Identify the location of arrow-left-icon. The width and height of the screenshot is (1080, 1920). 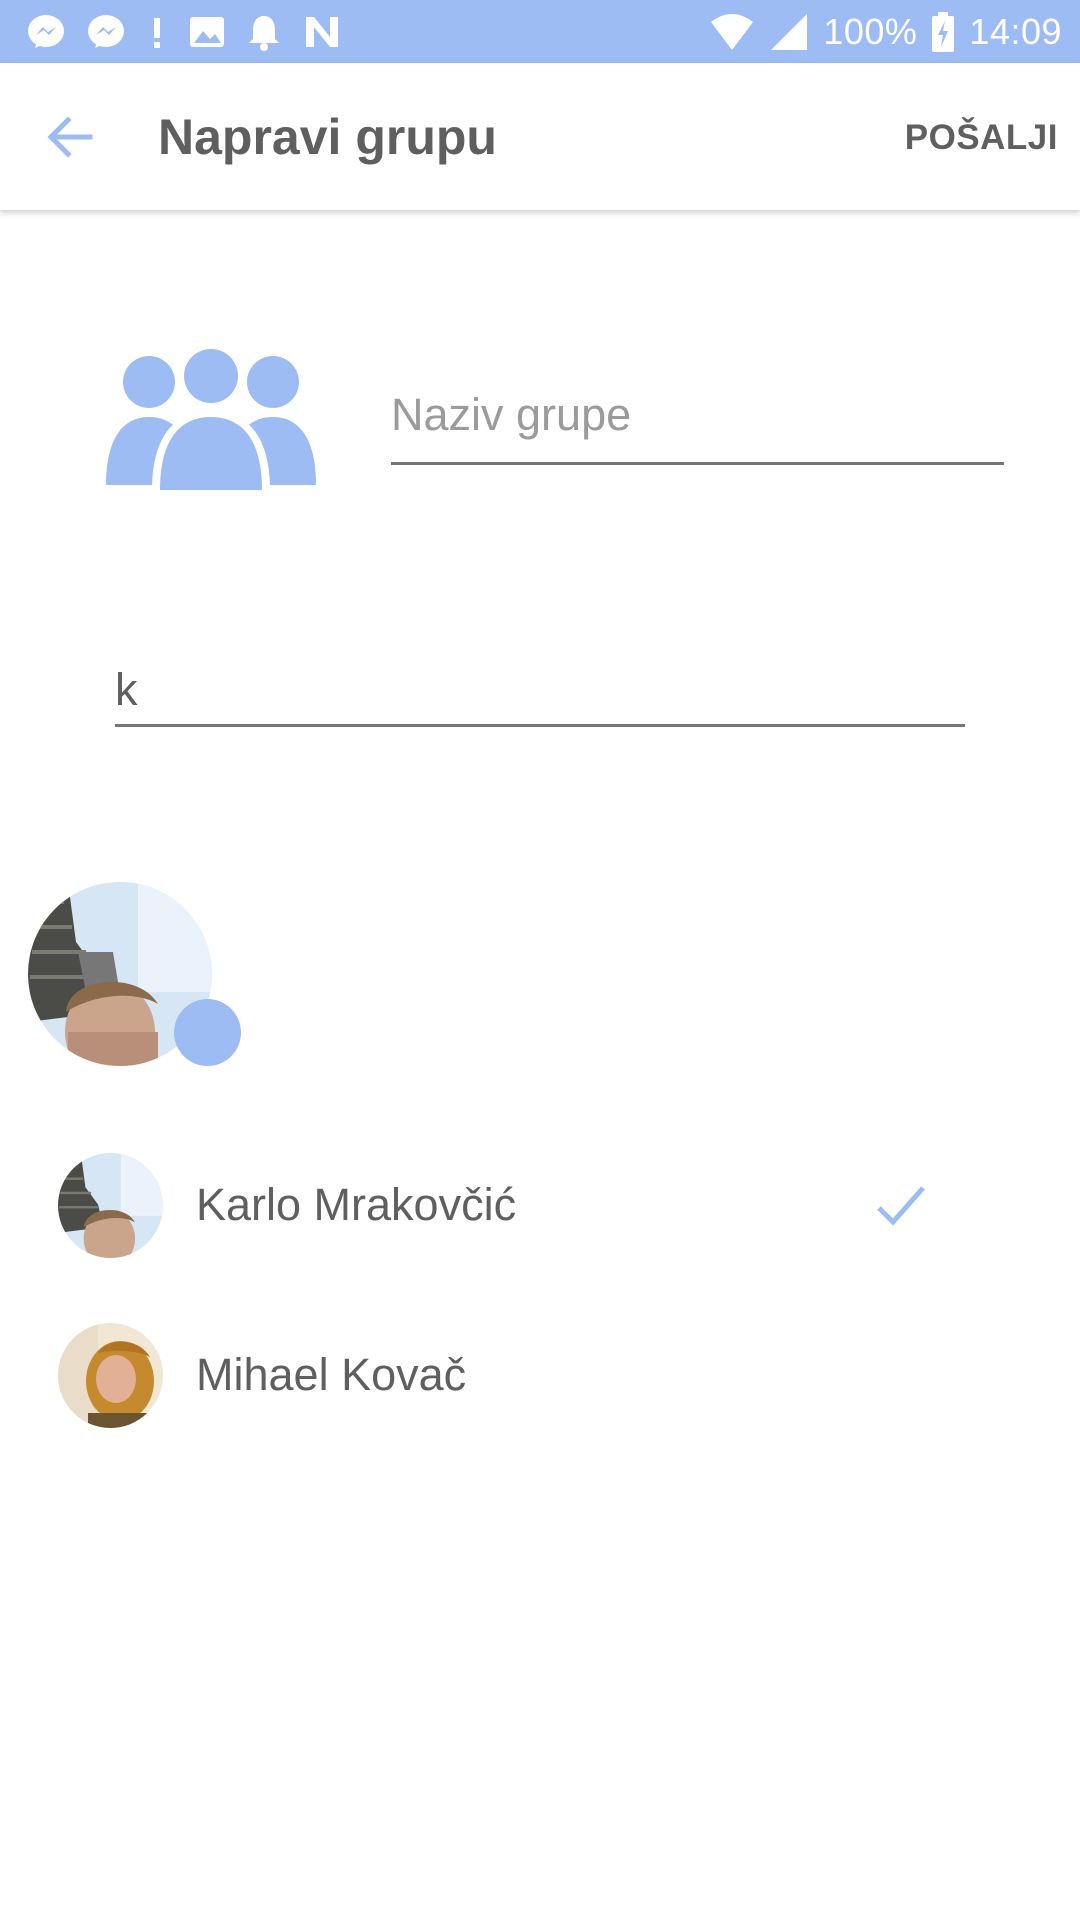
(70, 137).